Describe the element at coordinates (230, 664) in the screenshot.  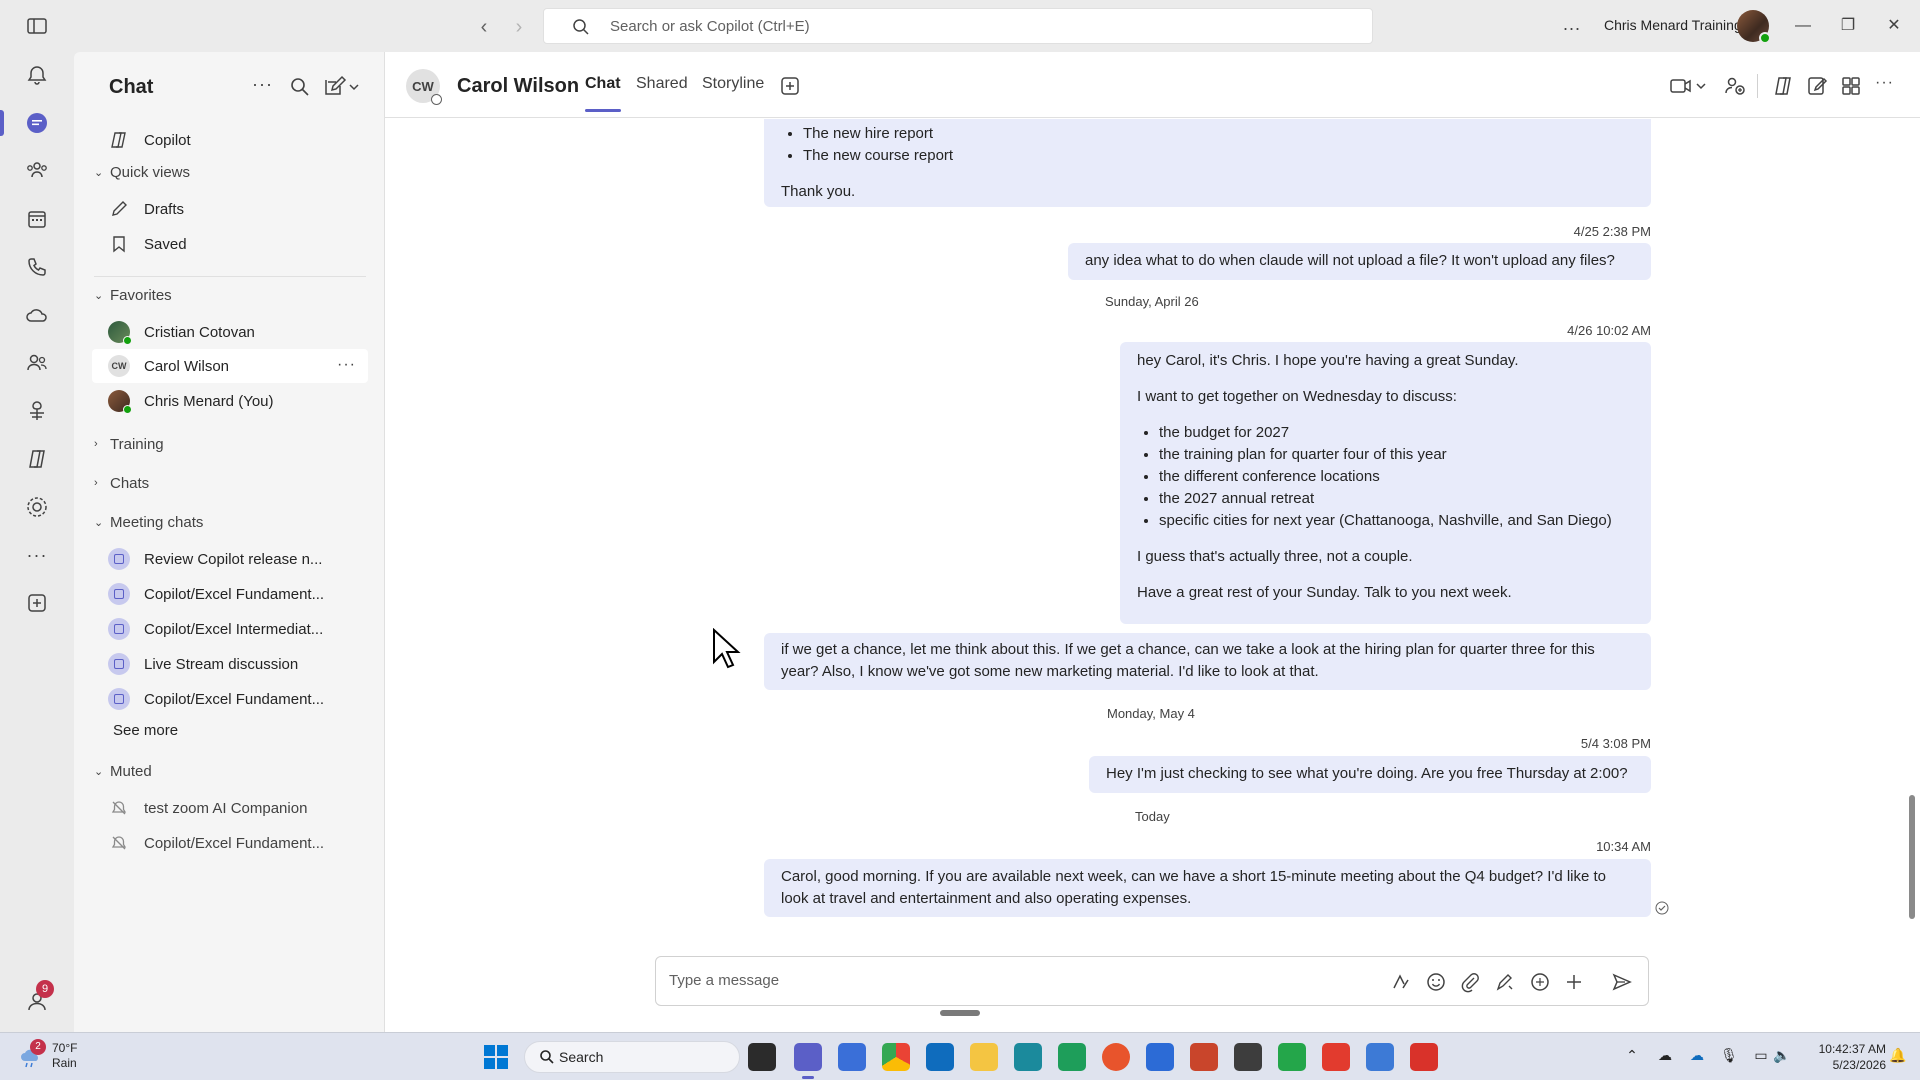
I see `meeting-chat-item: Live Stream discussion` at that location.